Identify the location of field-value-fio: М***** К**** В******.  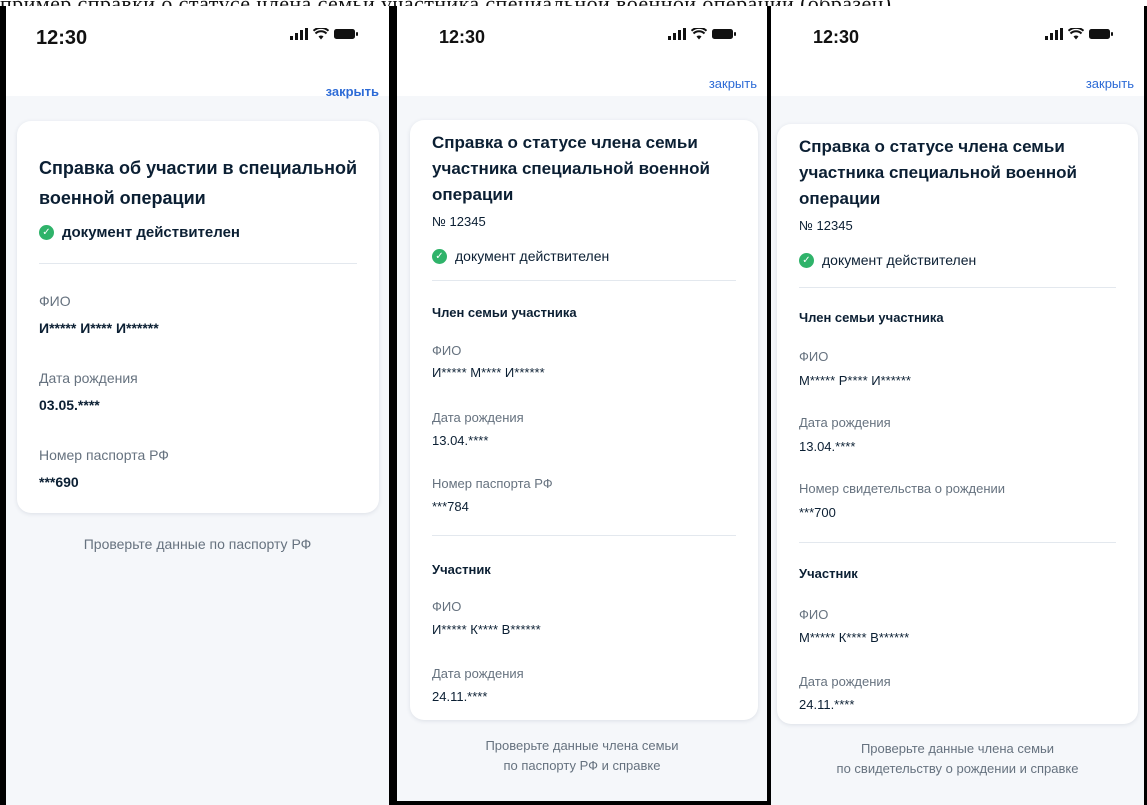
(854, 637).